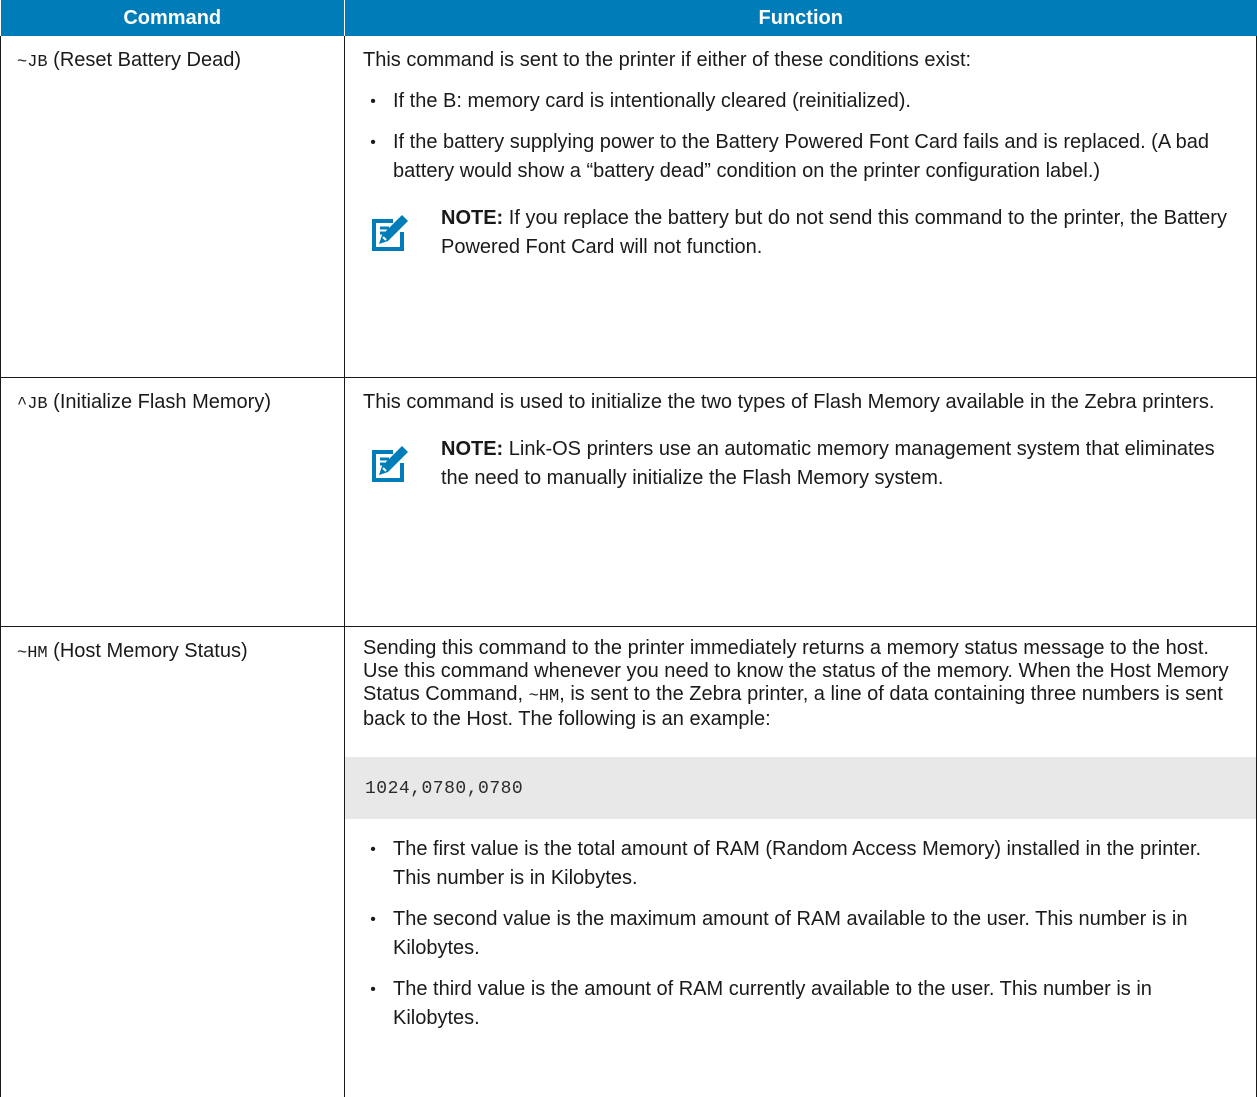  What do you see at coordinates (32, 653) in the screenshot?
I see `command-code: ~HM` at bounding box center [32, 653].